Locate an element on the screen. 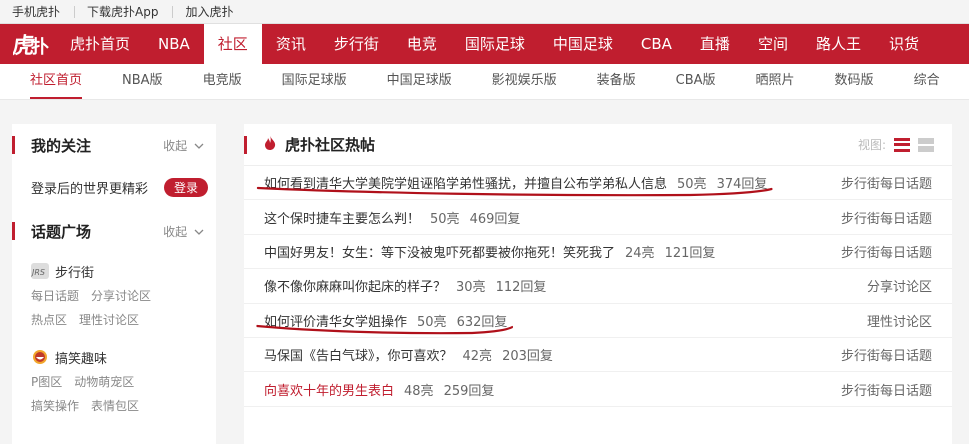 This screenshot has height=444, width=969. topic-square-collapse: 收起 is located at coordinates (183, 231).